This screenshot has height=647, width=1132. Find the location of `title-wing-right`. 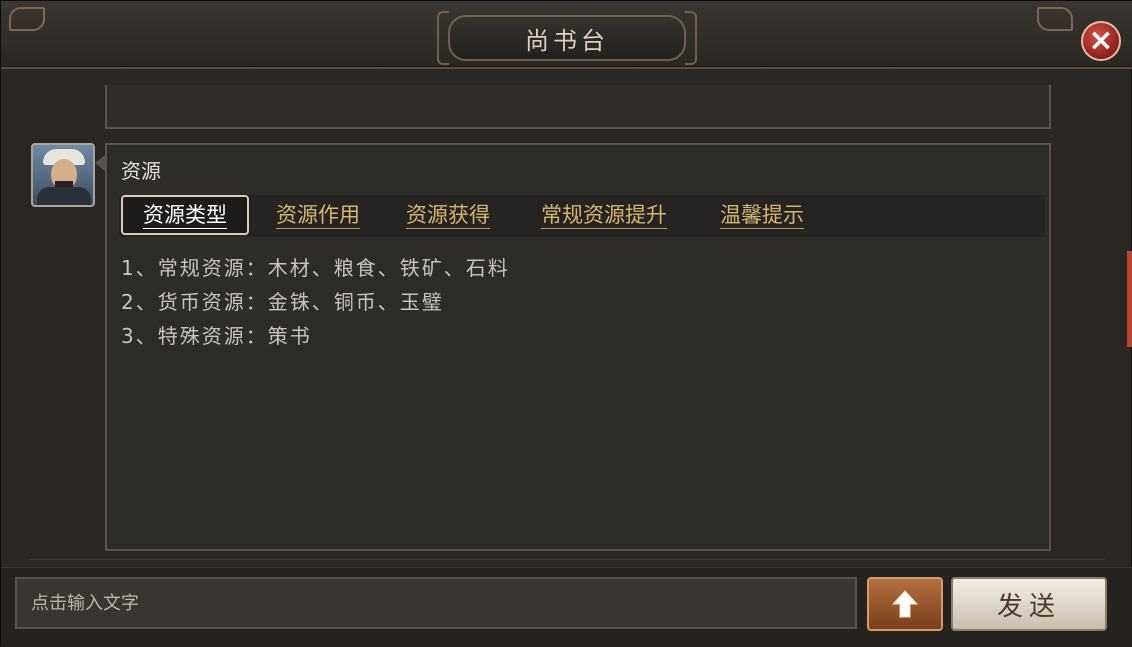

title-wing-right is located at coordinates (691, 38).